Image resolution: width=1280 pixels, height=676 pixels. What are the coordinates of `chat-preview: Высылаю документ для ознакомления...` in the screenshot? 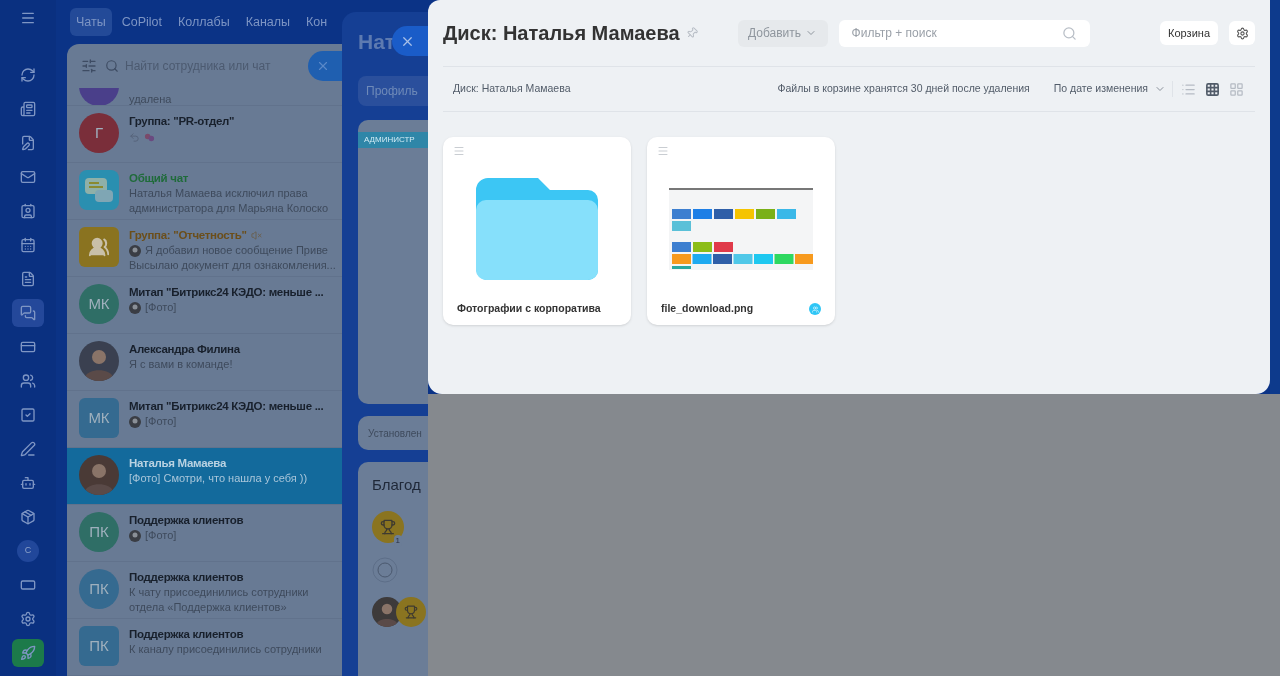 It's located at (232, 265).